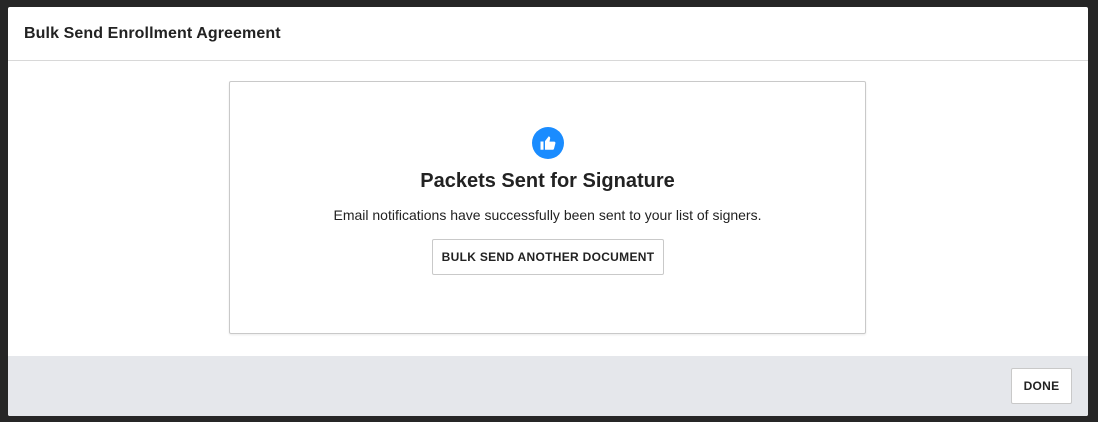 The width and height of the screenshot is (1098, 422). Describe the element at coordinates (548, 143) in the screenshot. I see `thumbs-up-icon` at that location.